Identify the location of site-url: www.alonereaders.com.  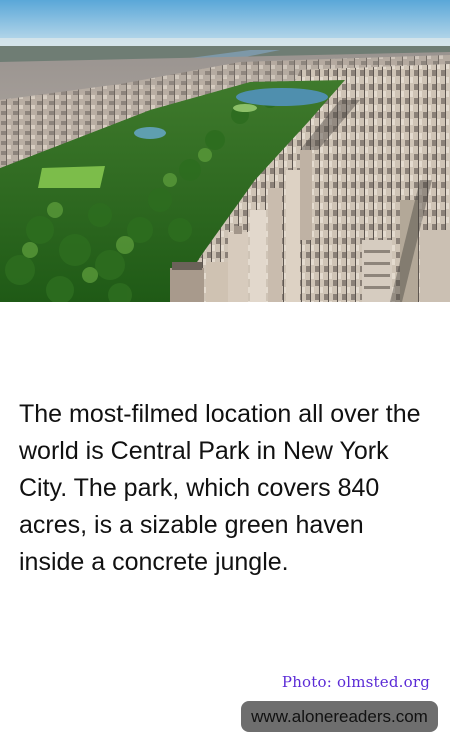
(339, 716).